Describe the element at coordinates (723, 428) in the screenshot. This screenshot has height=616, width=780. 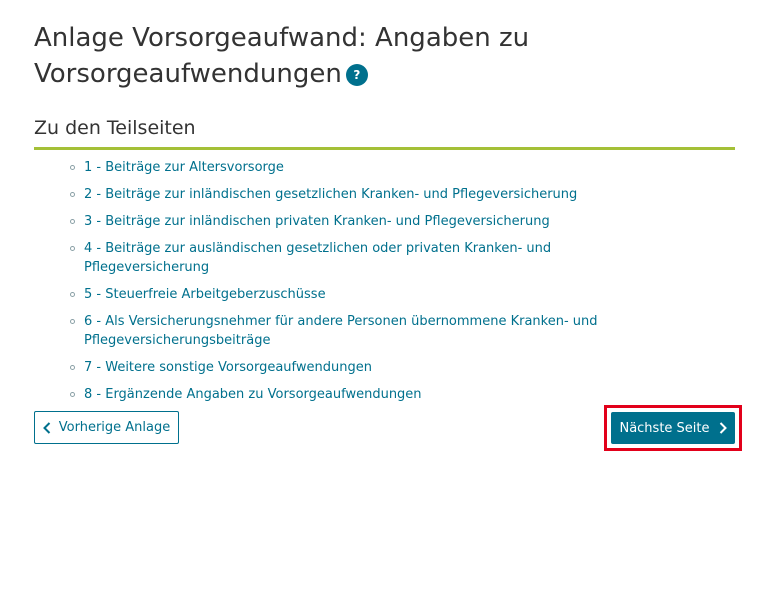
I see `chevron-right-icon` at that location.